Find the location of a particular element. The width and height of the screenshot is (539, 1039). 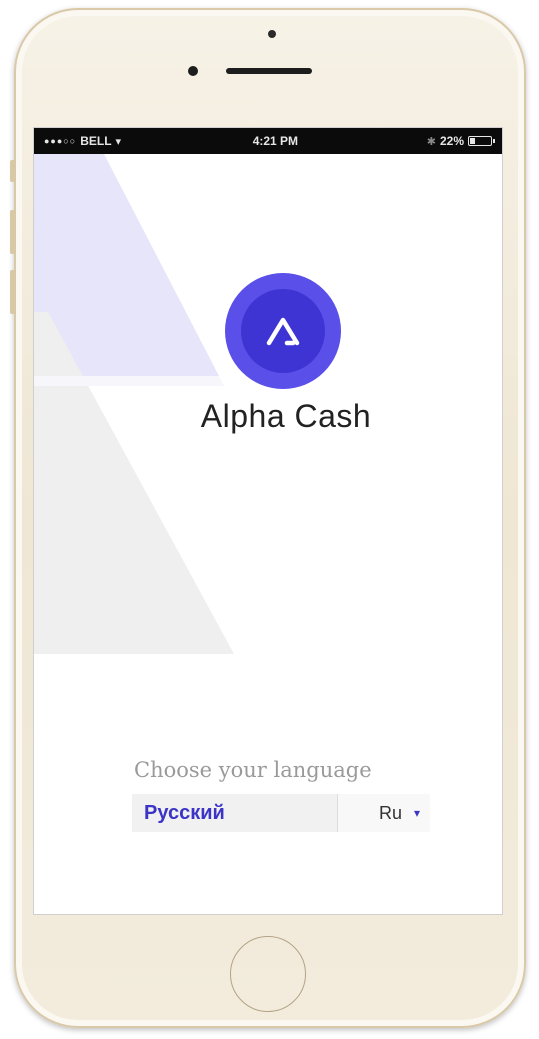

language-label: Choose your language is located at coordinates (253, 770).